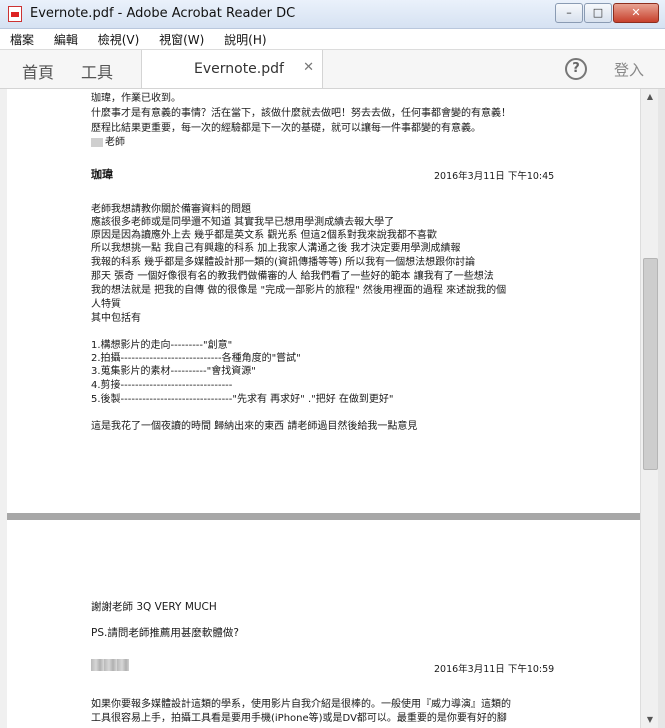 Image resolution: width=665 pixels, height=728 pixels. Describe the element at coordinates (494, 176) in the screenshot. I see `post-date: 2016年3月11日 下午10:45` at that location.